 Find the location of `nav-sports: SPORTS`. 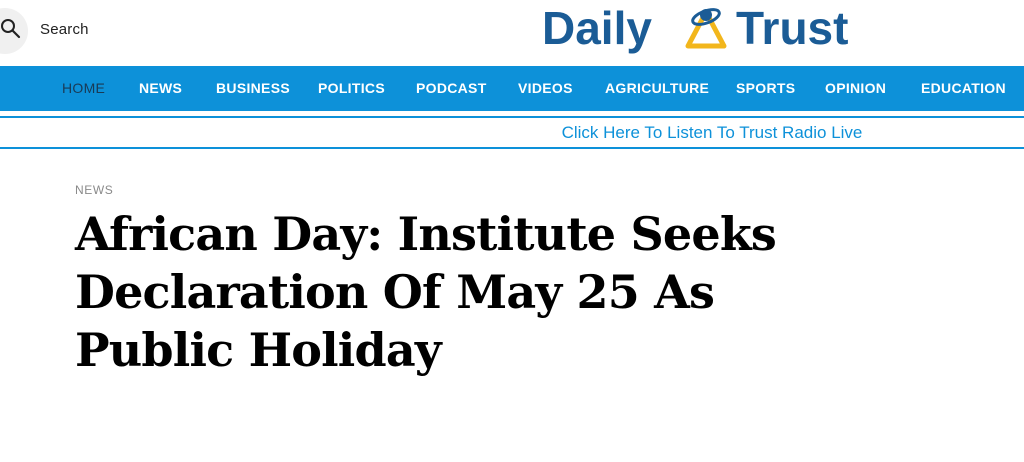

nav-sports: SPORTS is located at coordinates (765, 88).